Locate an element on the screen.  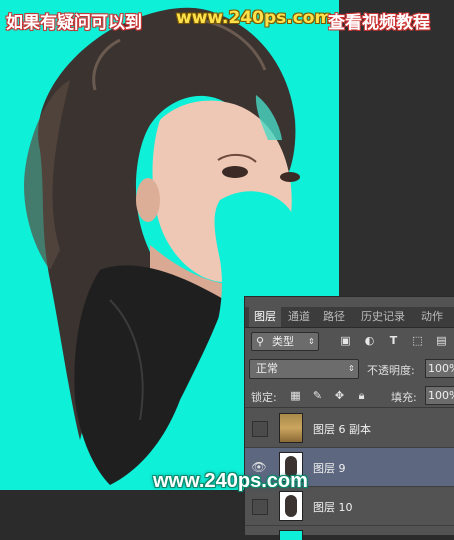
fill-input: 100% is located at coordinates (439, 395).